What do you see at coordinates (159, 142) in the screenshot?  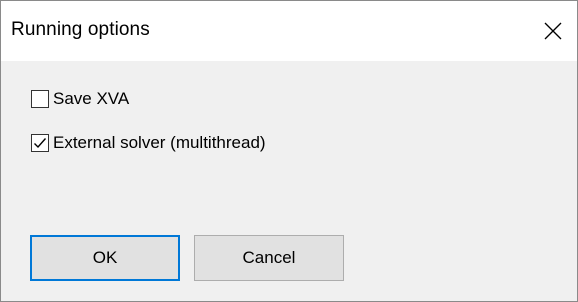 I see `external-solver-label: External solver (multithread)` at bounding box center [159, 142].